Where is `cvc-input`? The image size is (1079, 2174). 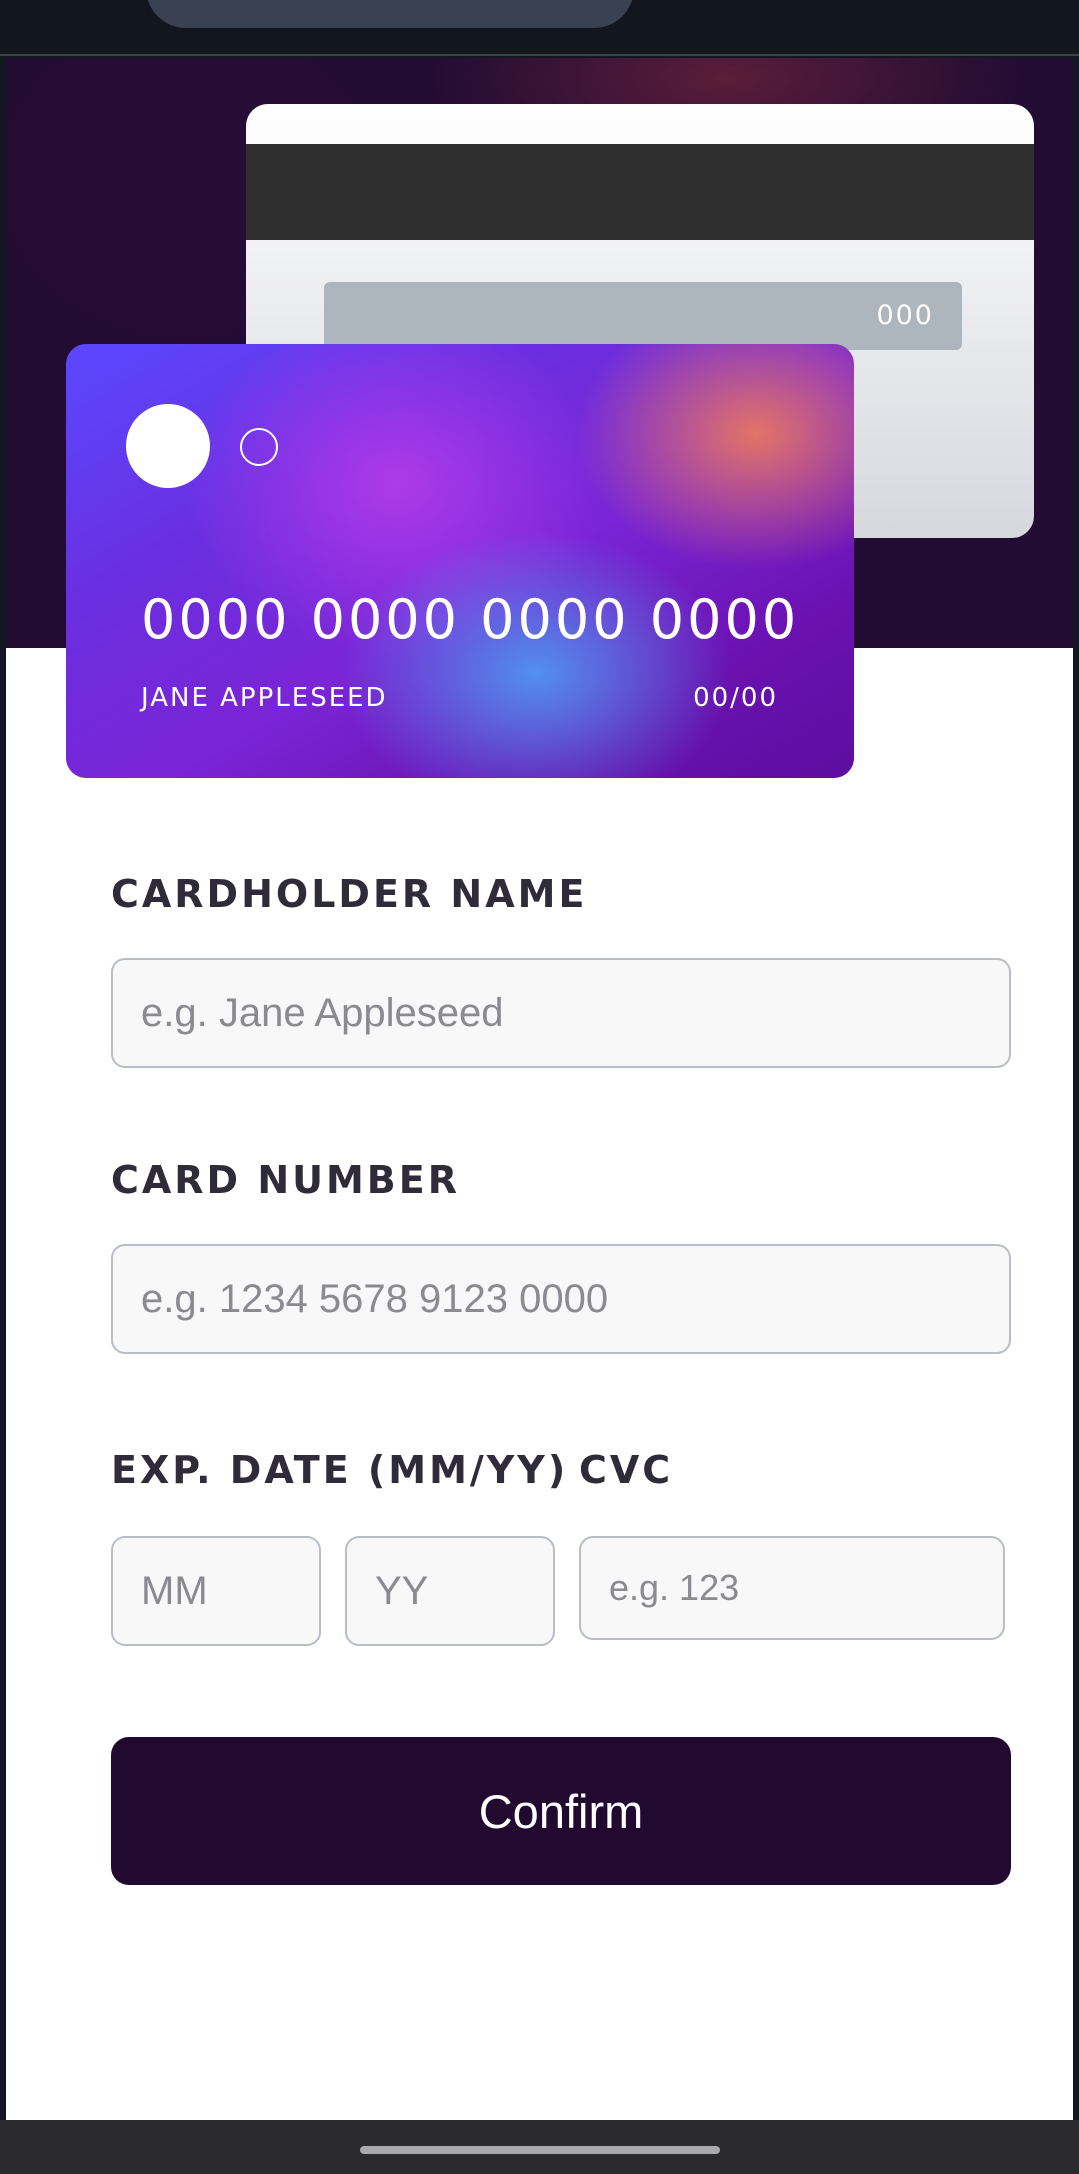 cvc-input is located at coordinates (792, 1588).